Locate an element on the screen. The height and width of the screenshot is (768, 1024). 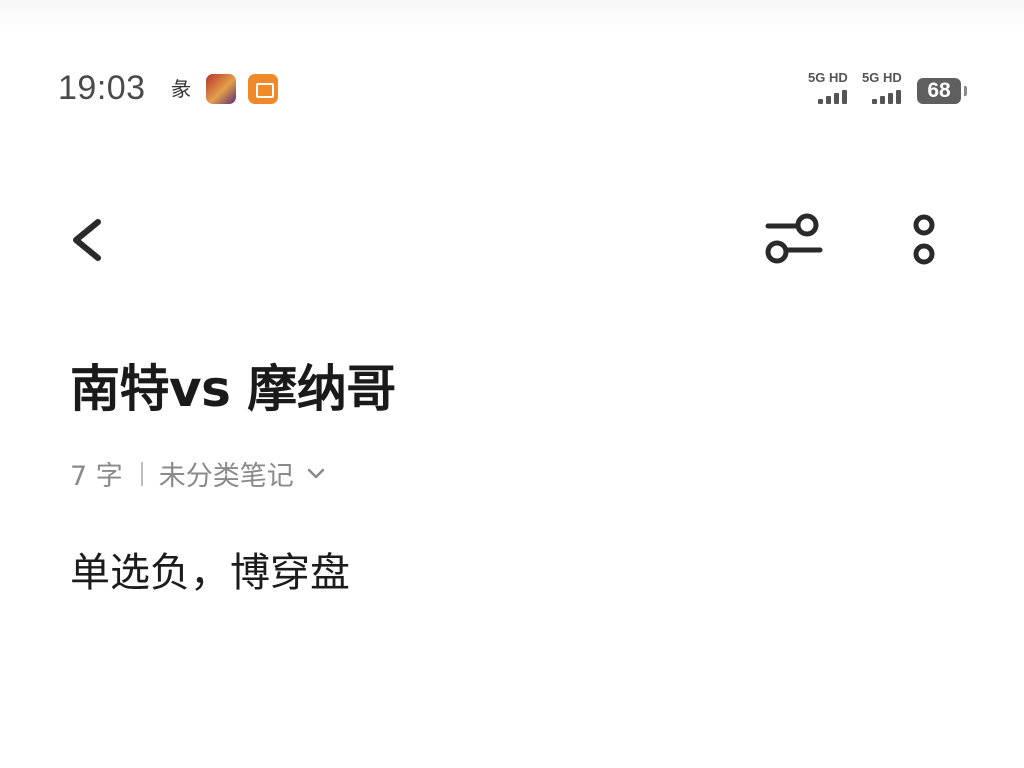
game-app-icon is located at coordinates (221, 89).